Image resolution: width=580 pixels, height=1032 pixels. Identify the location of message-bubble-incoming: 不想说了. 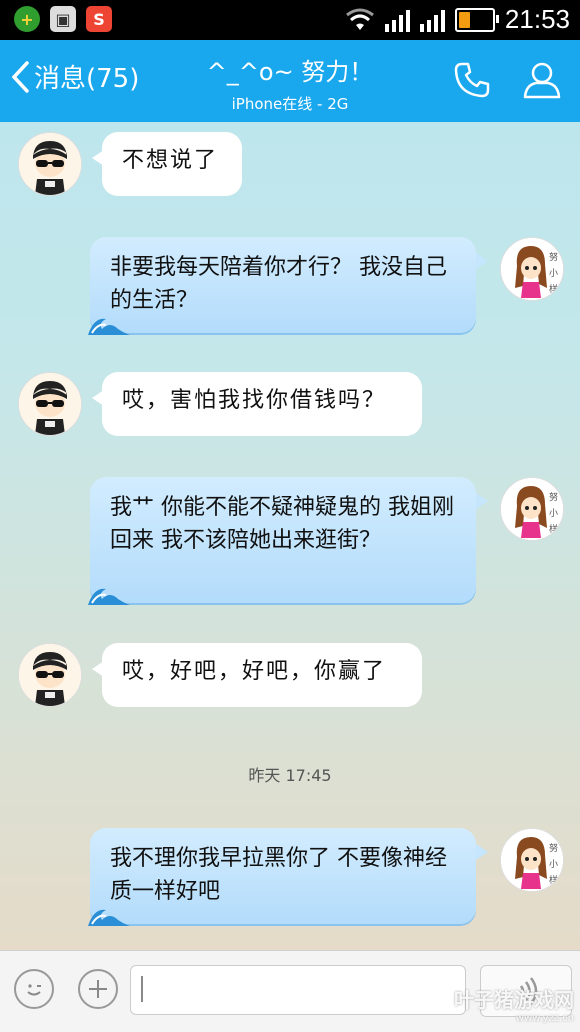
(167, 164).